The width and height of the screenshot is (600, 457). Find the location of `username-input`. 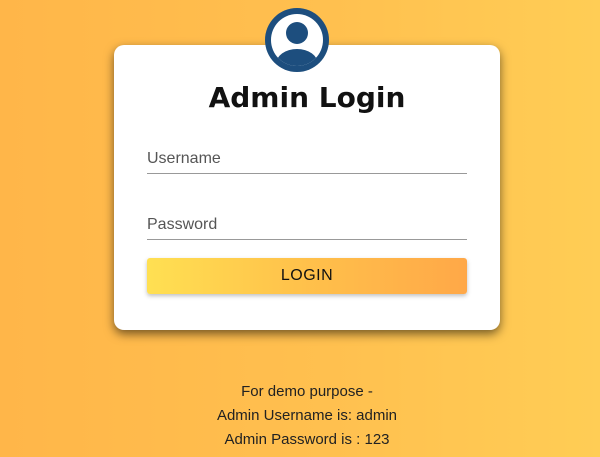

username-input is located at coordinates (307, 159).